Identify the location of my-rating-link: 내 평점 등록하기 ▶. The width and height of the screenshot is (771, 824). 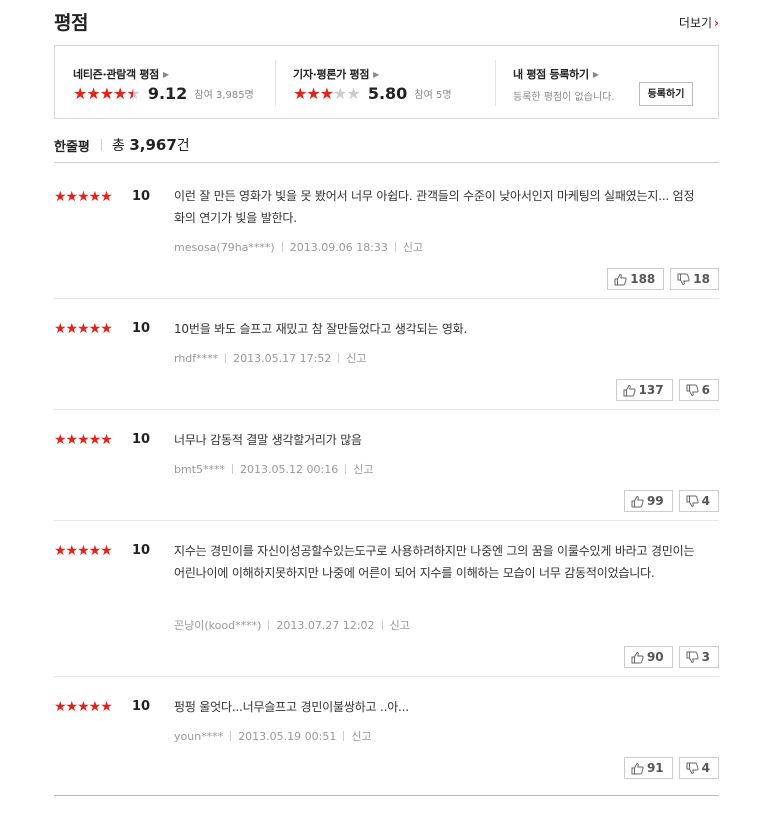
(556, 74).